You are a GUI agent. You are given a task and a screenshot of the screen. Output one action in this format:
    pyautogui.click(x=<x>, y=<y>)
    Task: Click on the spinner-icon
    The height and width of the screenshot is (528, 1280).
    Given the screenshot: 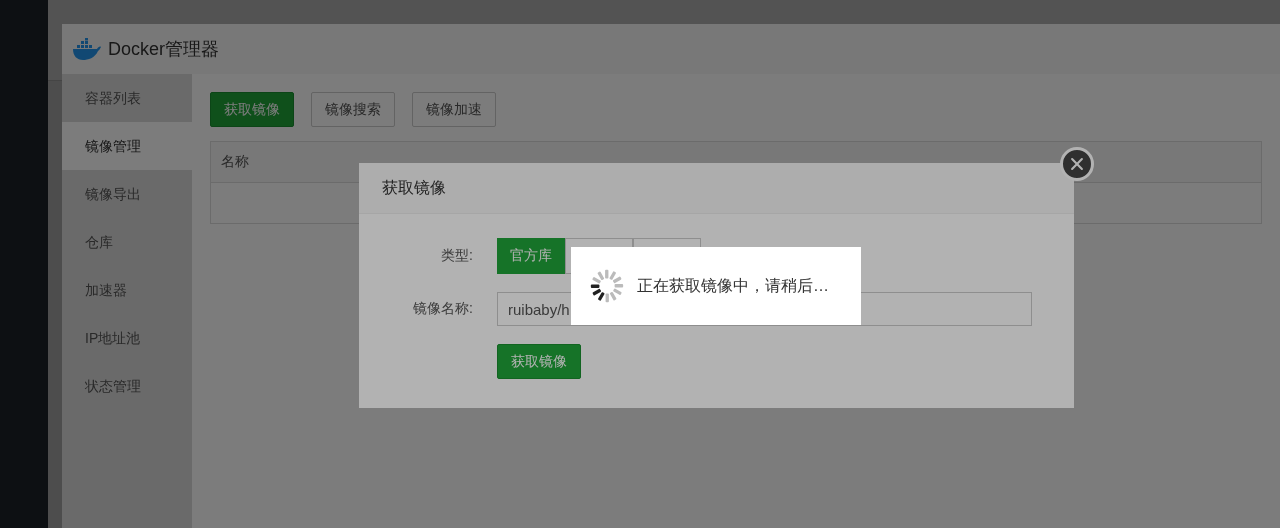 What is the action you would take?
    pyautogui.click(x=607, y=286)
    